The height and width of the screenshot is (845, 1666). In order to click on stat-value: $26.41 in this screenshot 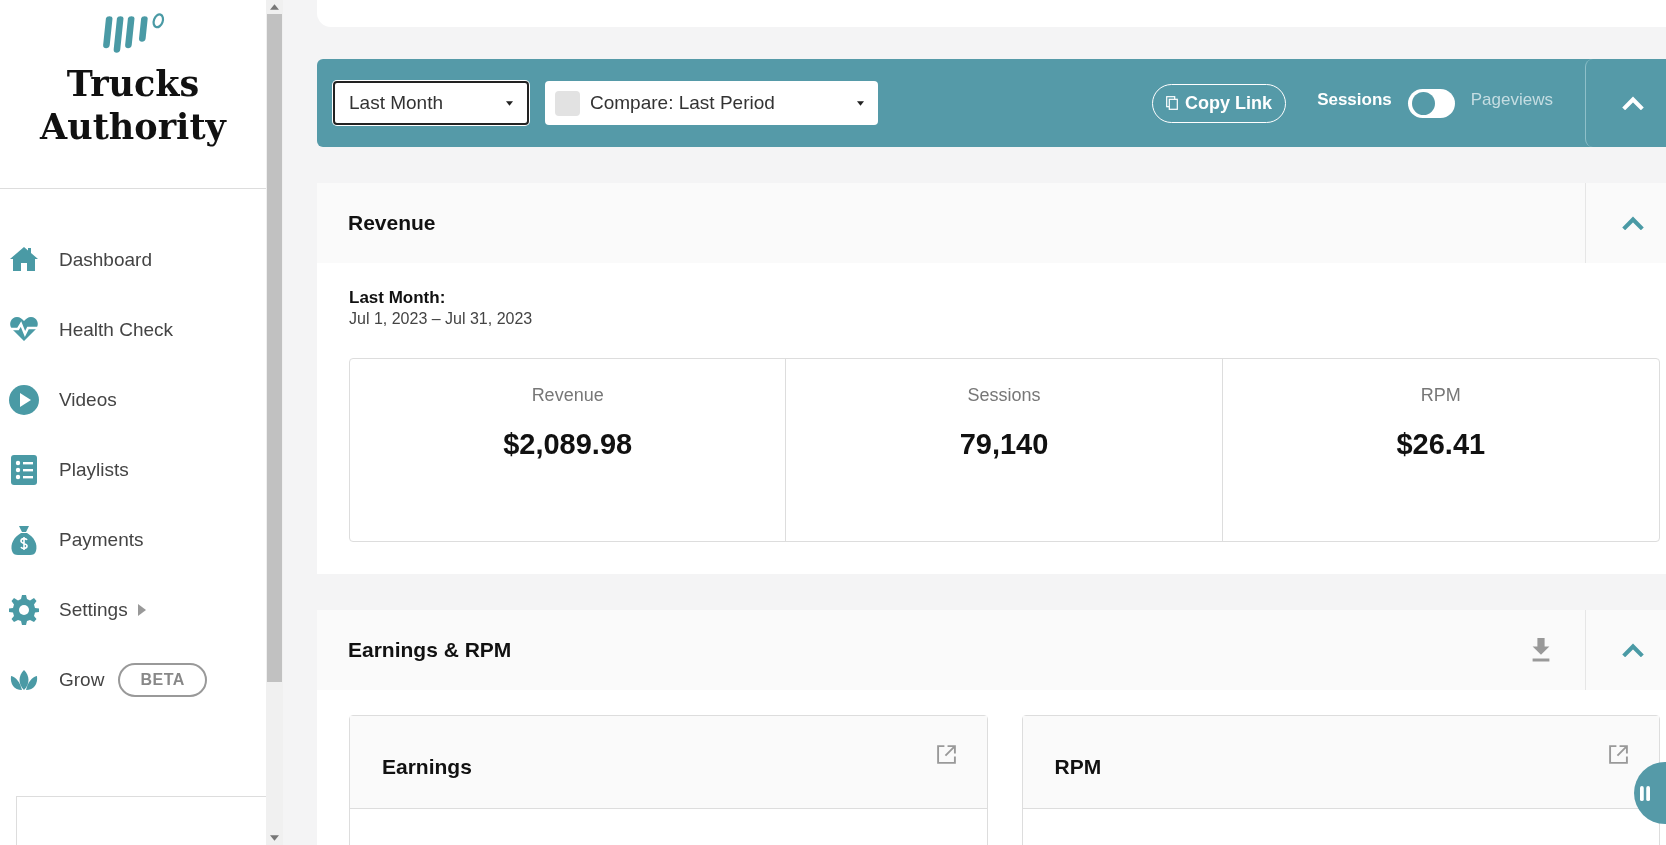, I will do `click(1441, 444)`.